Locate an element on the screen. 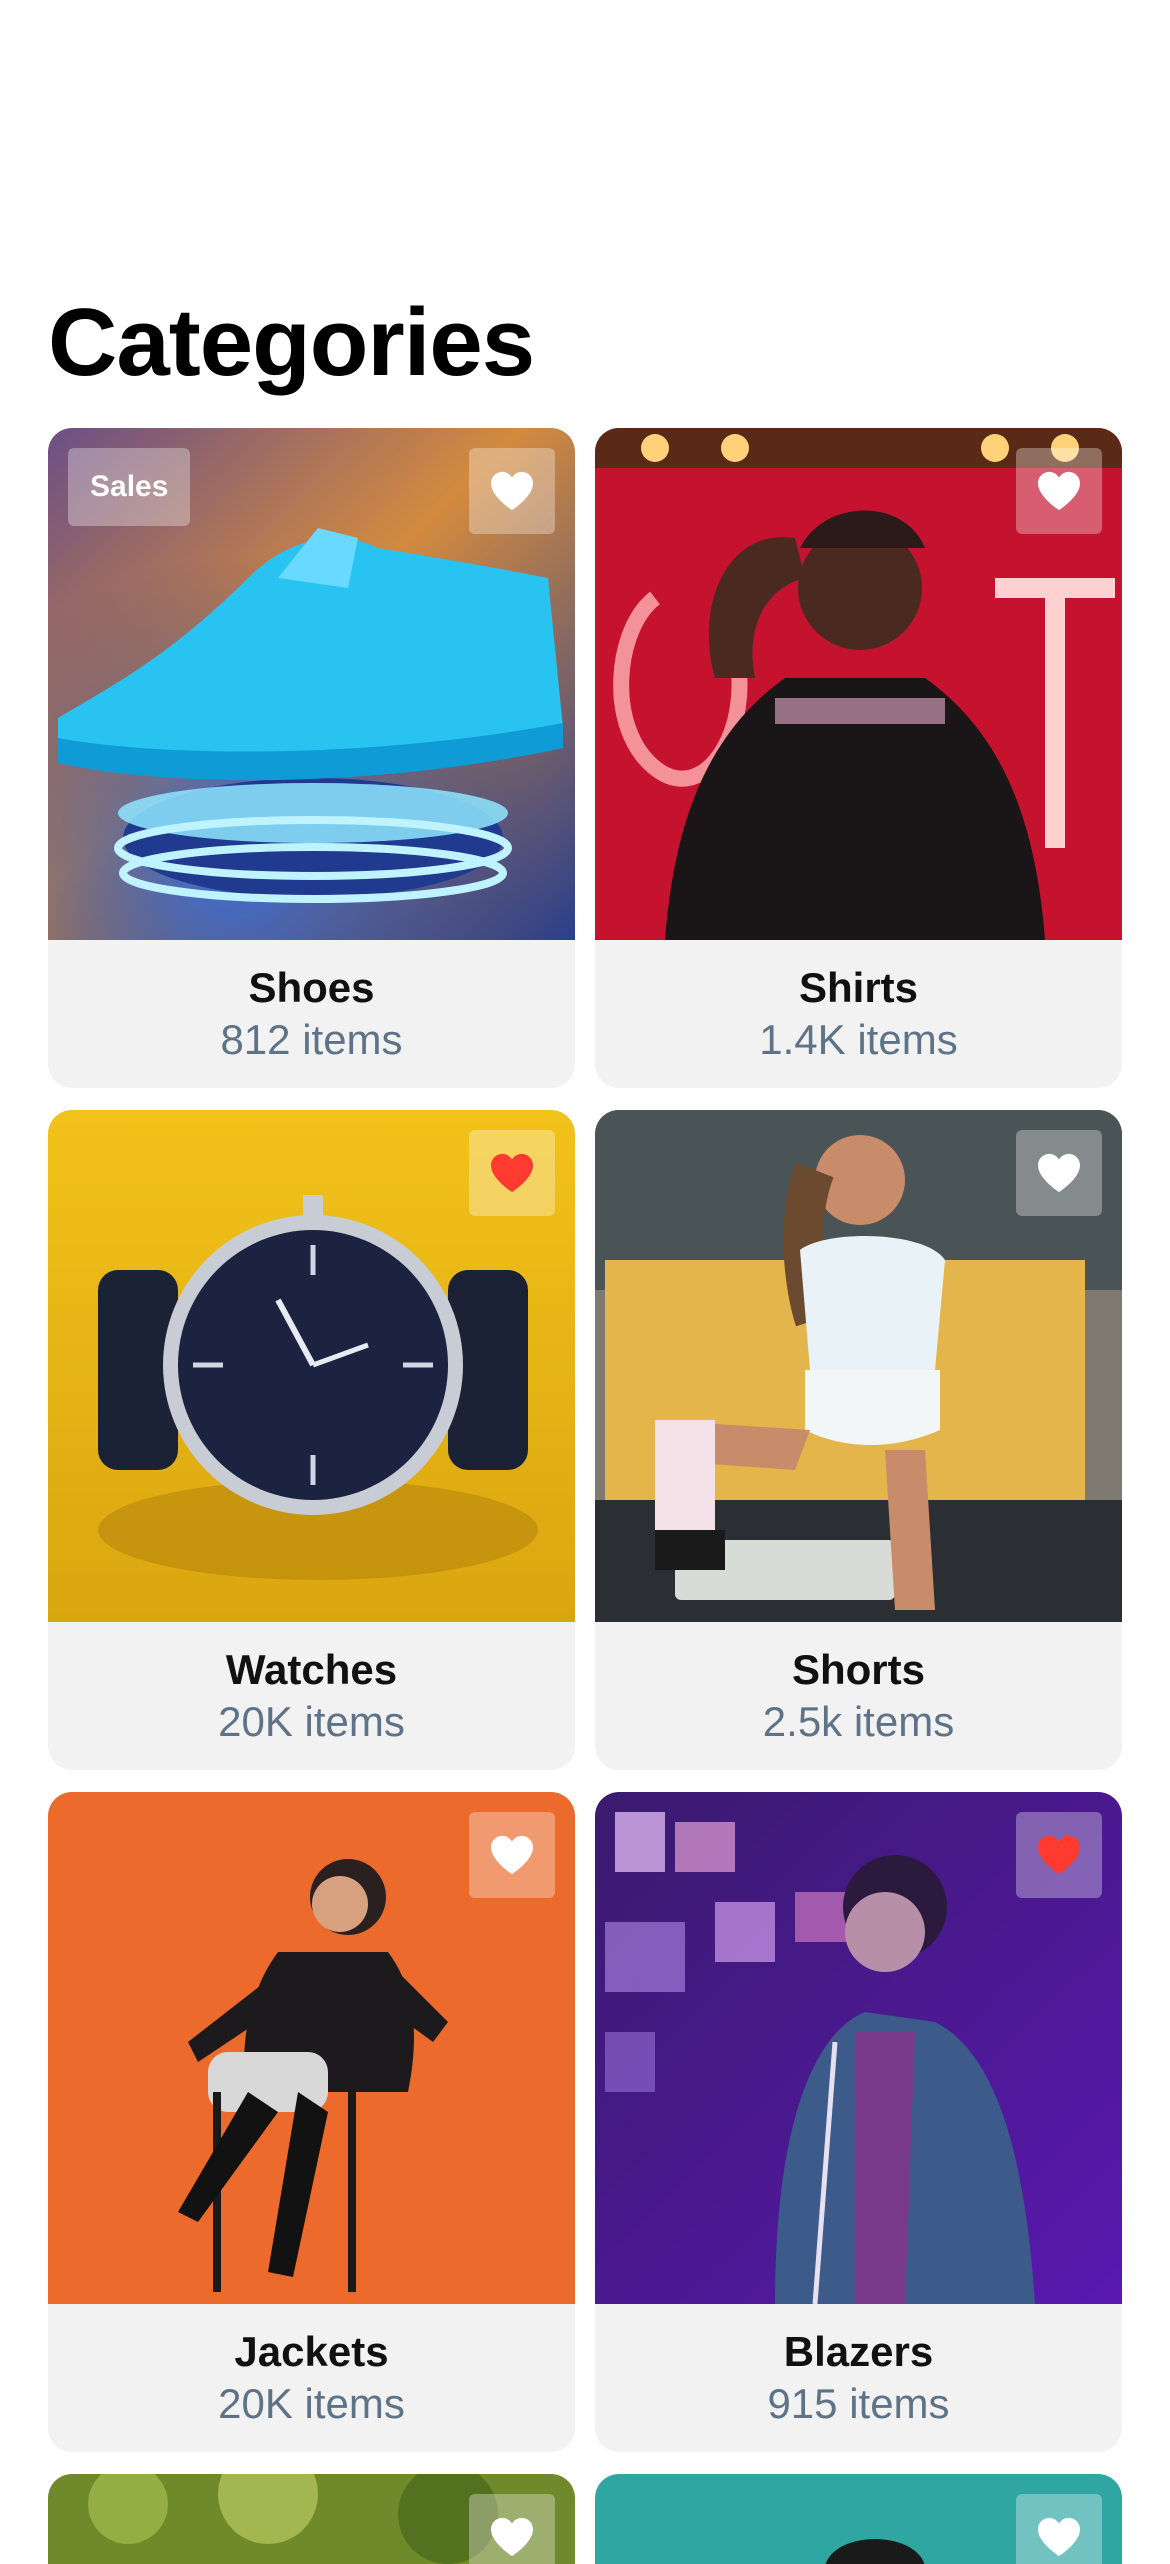 Image resolution: width=1170 pixels, height=2564 pixels. shirts-photo is located at coordinates (858, 684).